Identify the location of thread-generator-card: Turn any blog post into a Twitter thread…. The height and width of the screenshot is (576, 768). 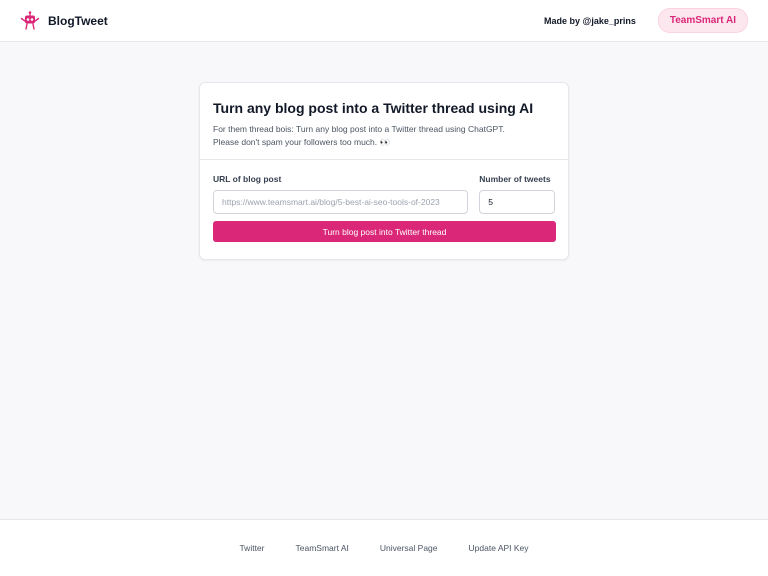
(384, 171).